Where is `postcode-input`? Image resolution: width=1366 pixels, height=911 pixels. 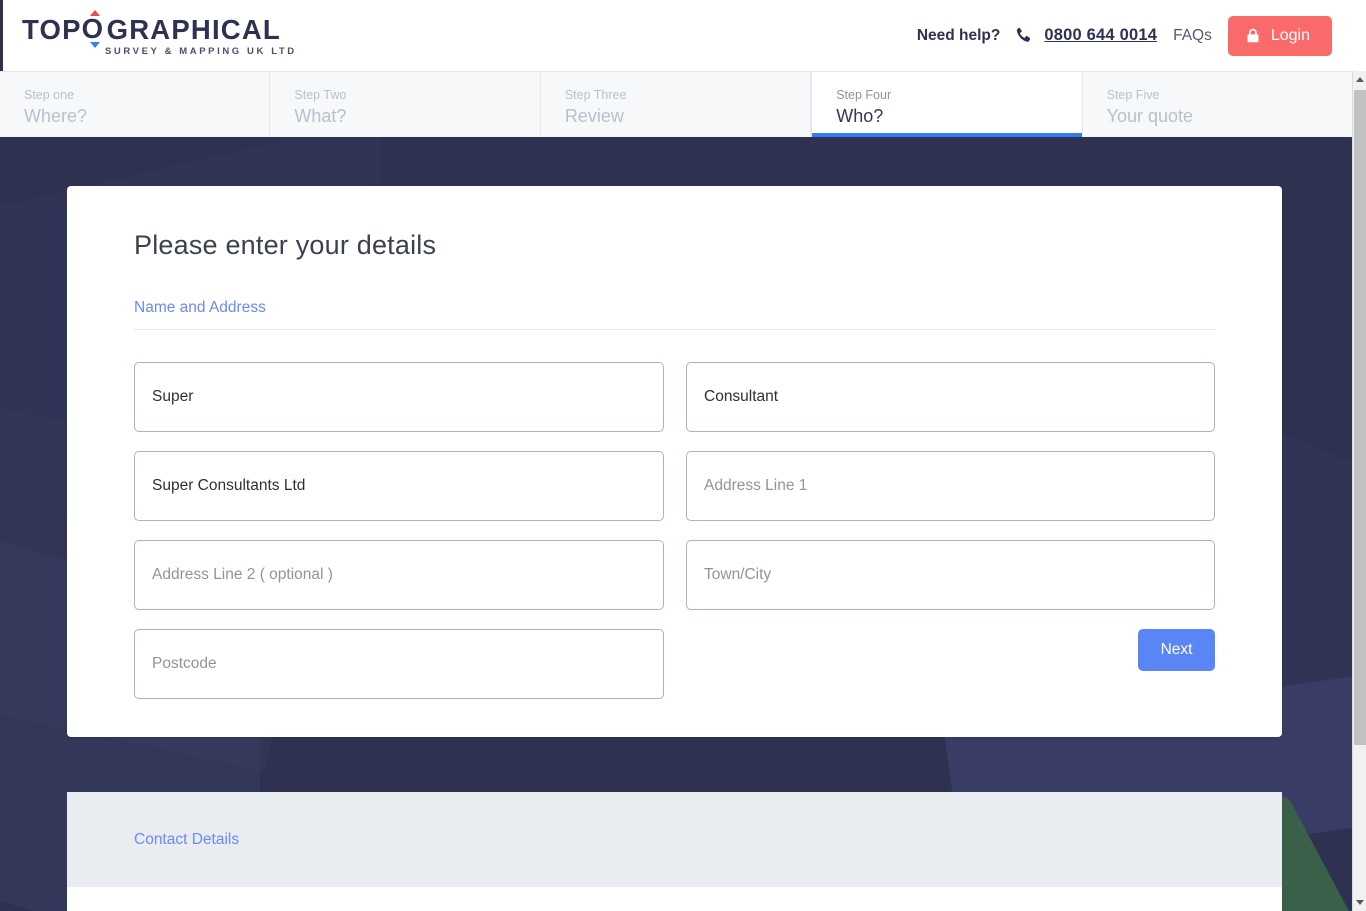 postcode-input is located at coordinates (399, 664).